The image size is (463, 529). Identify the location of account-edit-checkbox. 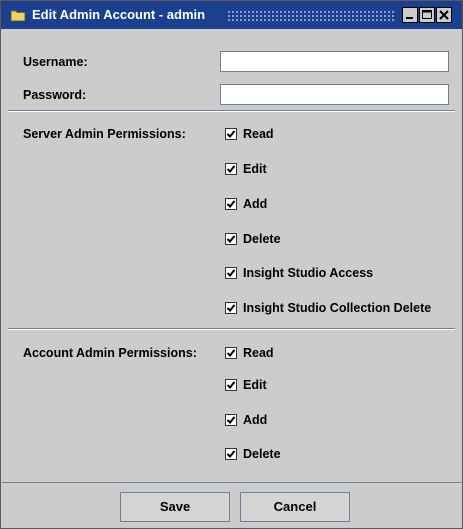
(231, 385).